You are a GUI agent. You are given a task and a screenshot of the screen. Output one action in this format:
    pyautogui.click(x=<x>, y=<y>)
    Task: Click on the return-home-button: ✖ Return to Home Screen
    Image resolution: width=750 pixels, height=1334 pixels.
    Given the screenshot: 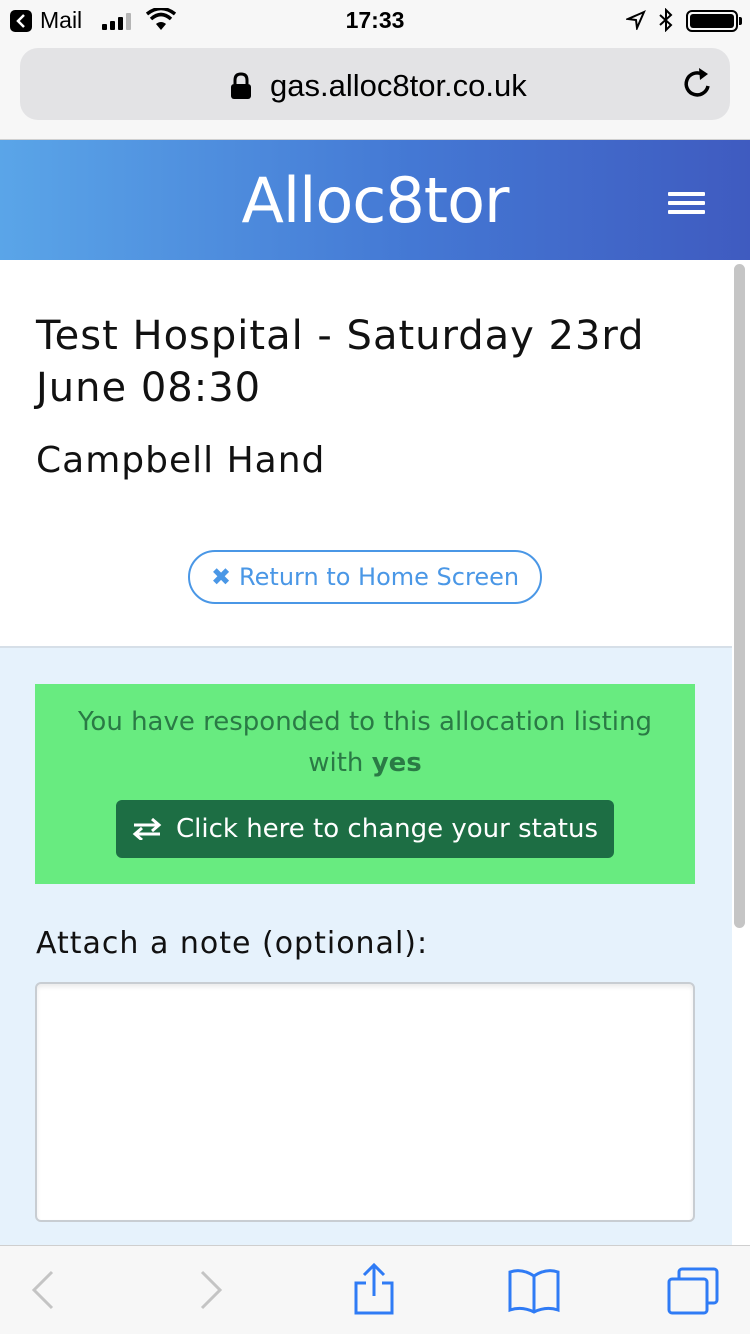 What is the action you would take?
    pyautogui.click(x=365, y=577)
    